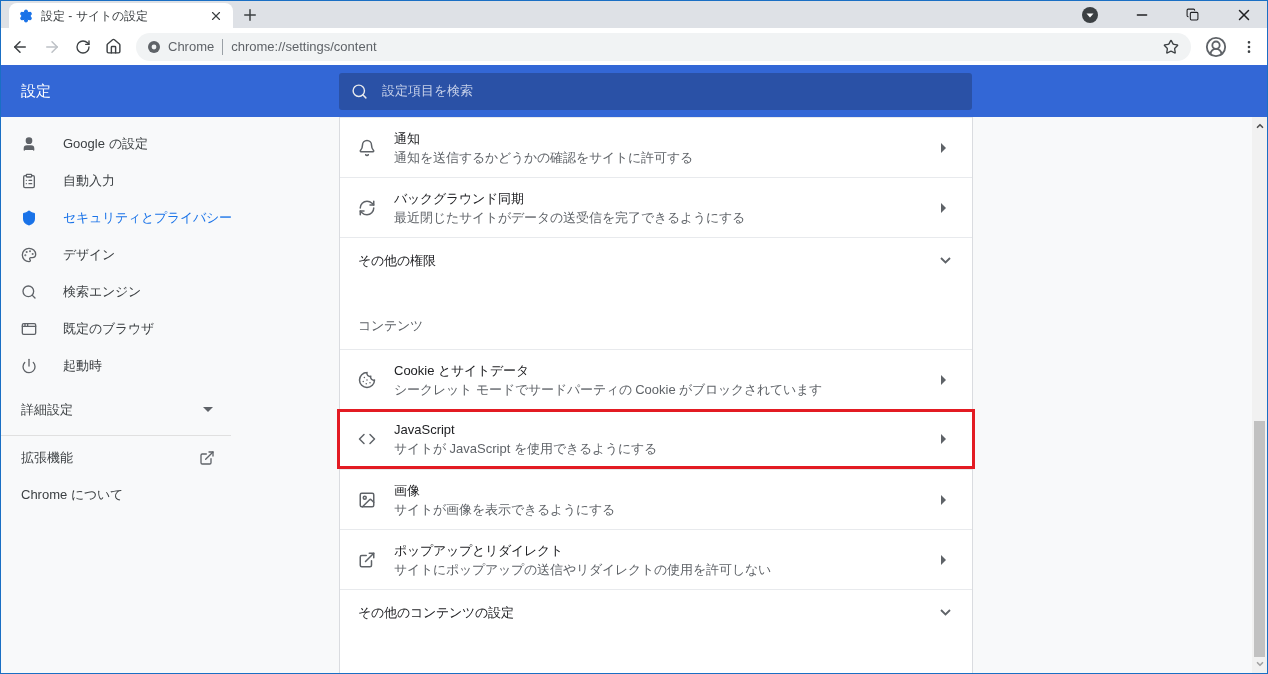 The image size is (1268, 674). I want to click on dropdown-triangle-icon, so click(208, 409).